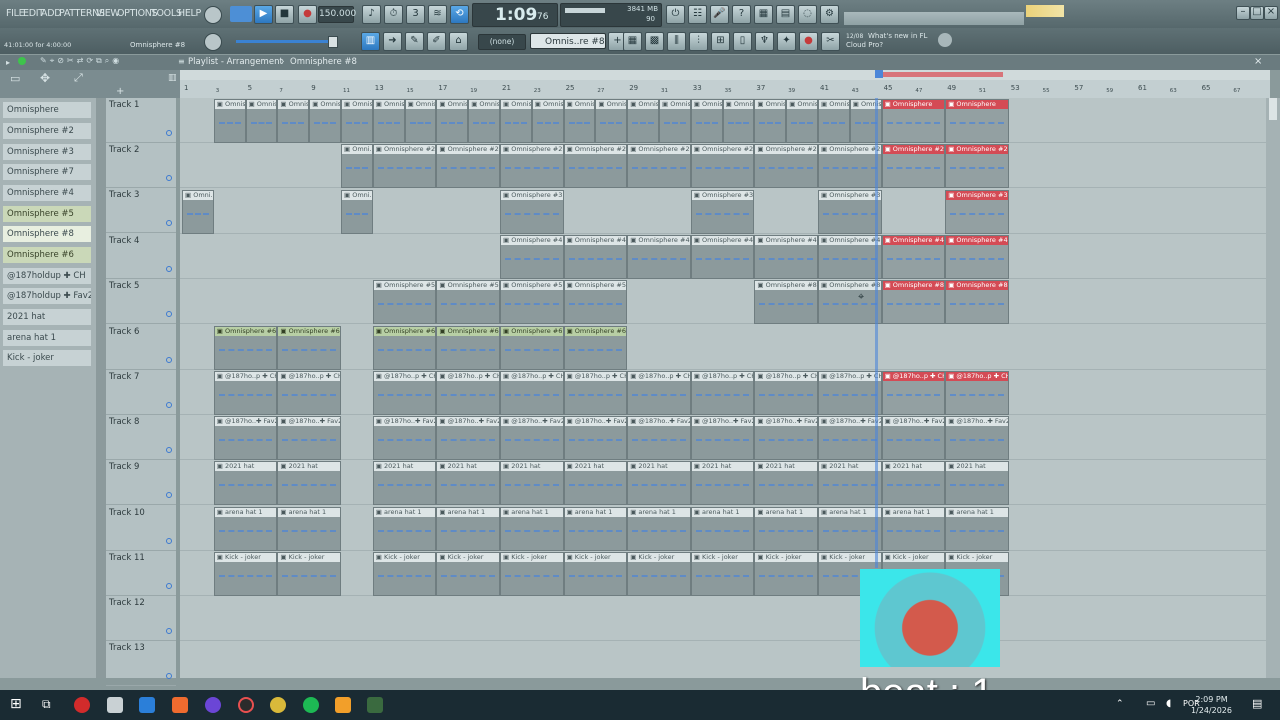  Describe the element at coordinates (945, 40) in the screenshot. I see `news-settings-icon` at that location.